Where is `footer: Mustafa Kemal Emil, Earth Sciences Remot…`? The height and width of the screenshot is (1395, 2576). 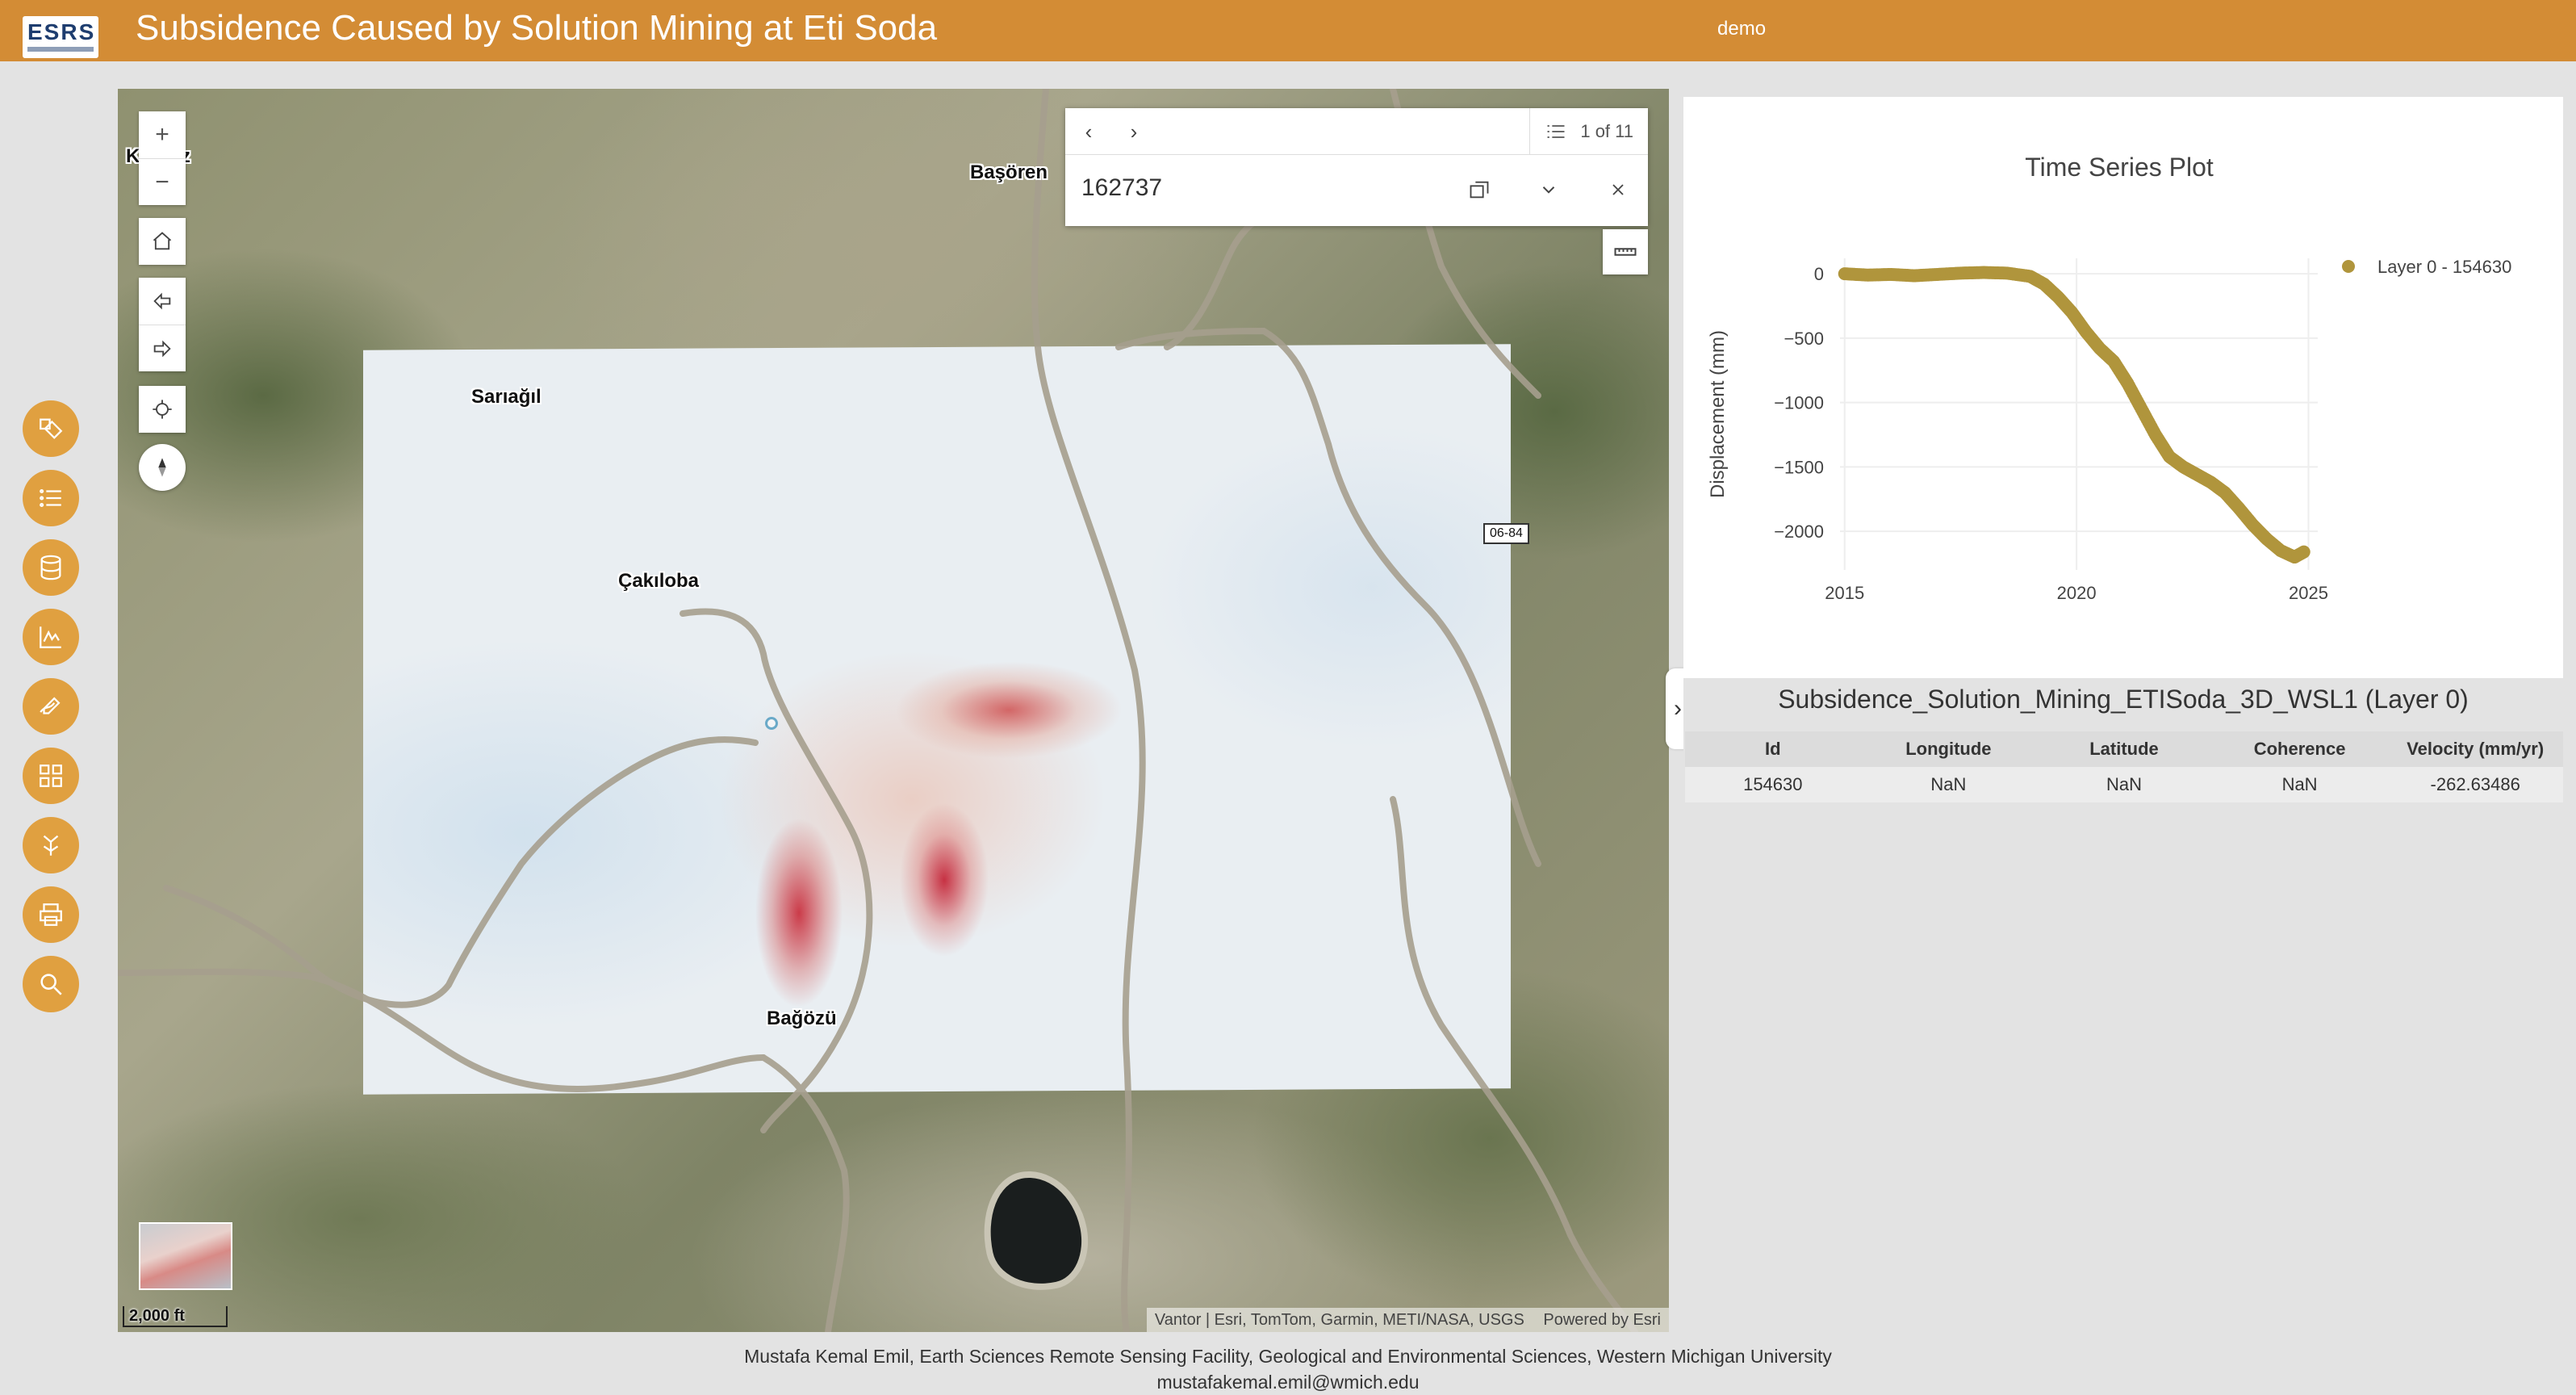 footer: Mustafa Kemal Emil, Earth Sciences Remot… is located at coordinates (1288, 1369).